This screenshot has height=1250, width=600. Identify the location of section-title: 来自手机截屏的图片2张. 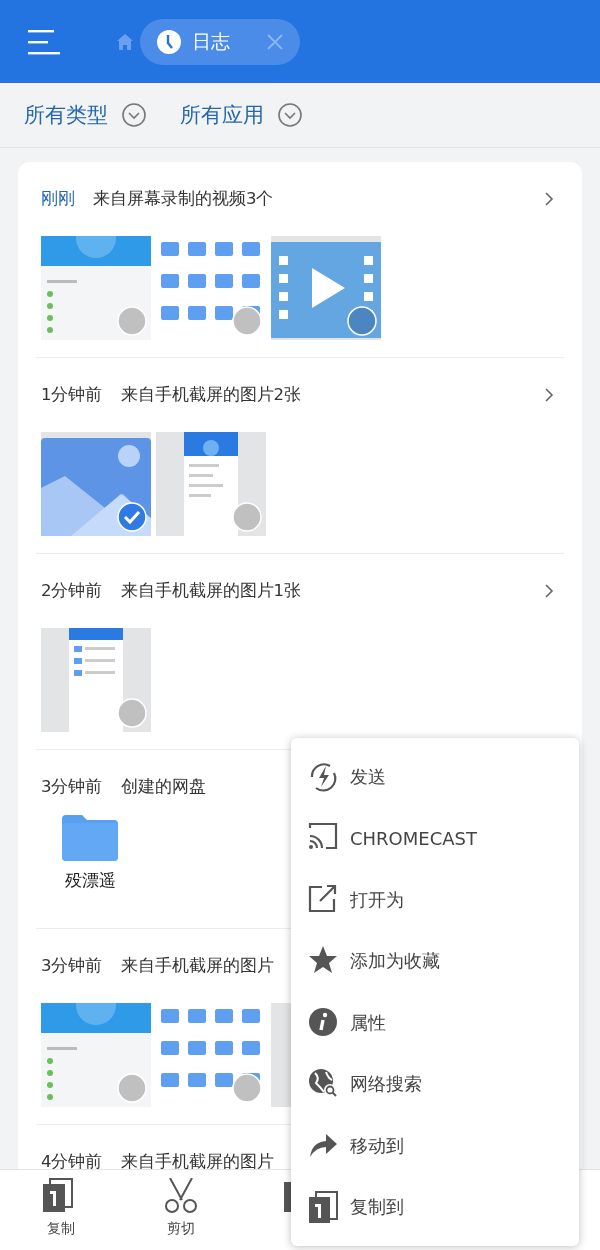
(210, 395).